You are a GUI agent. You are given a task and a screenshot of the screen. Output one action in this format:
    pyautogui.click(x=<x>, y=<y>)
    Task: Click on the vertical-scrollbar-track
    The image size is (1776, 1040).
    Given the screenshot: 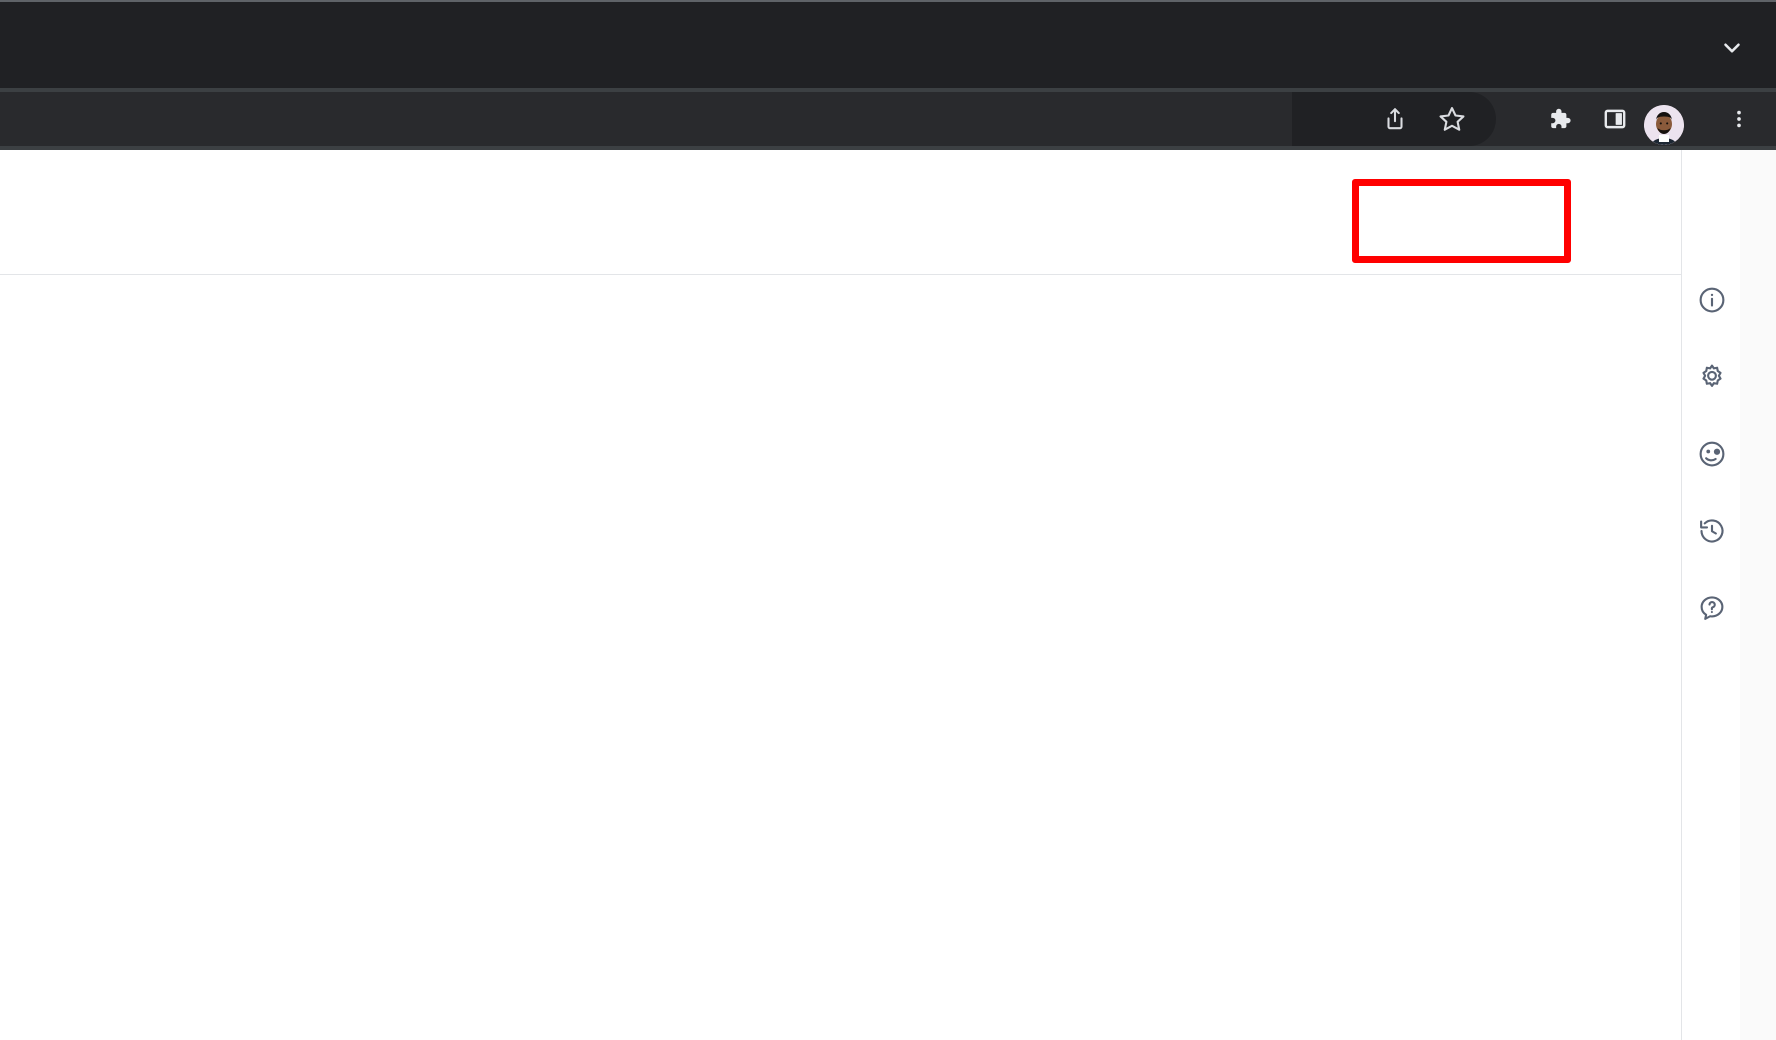 What is the action you would take?
    pyautogui.click(x=1758, y=595)
    